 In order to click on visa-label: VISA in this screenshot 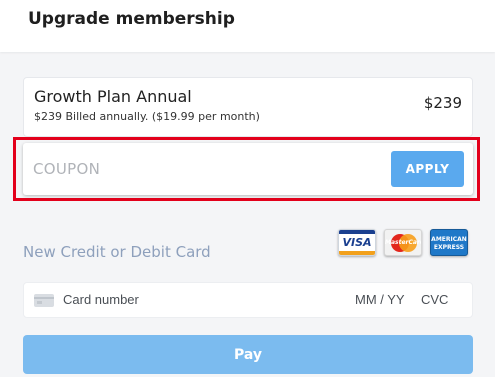, I will do `click(357, 242)`.